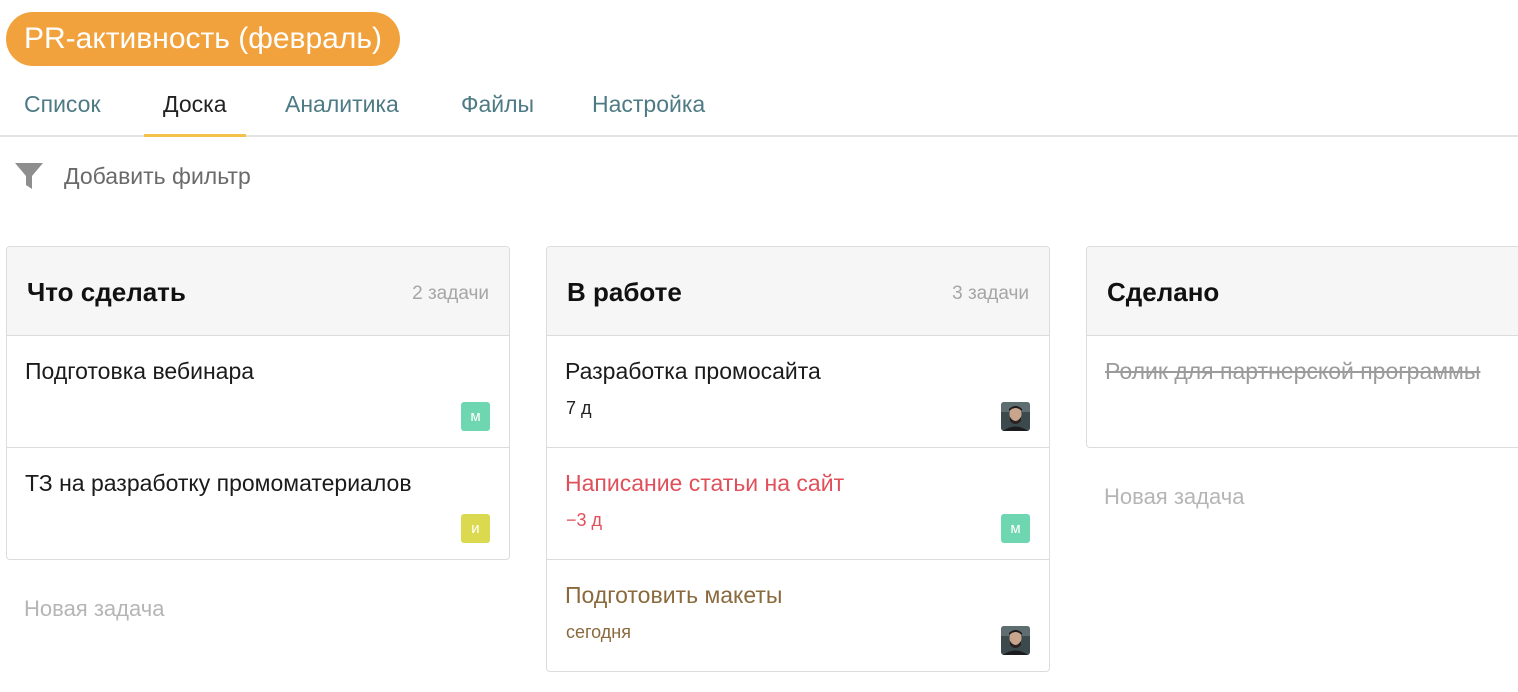  What do you see at coordinates (258, 503) in the screenshot?
I see `task-card: ТЗ на разработку промоматериалов и` at bounding box center [258, 503].